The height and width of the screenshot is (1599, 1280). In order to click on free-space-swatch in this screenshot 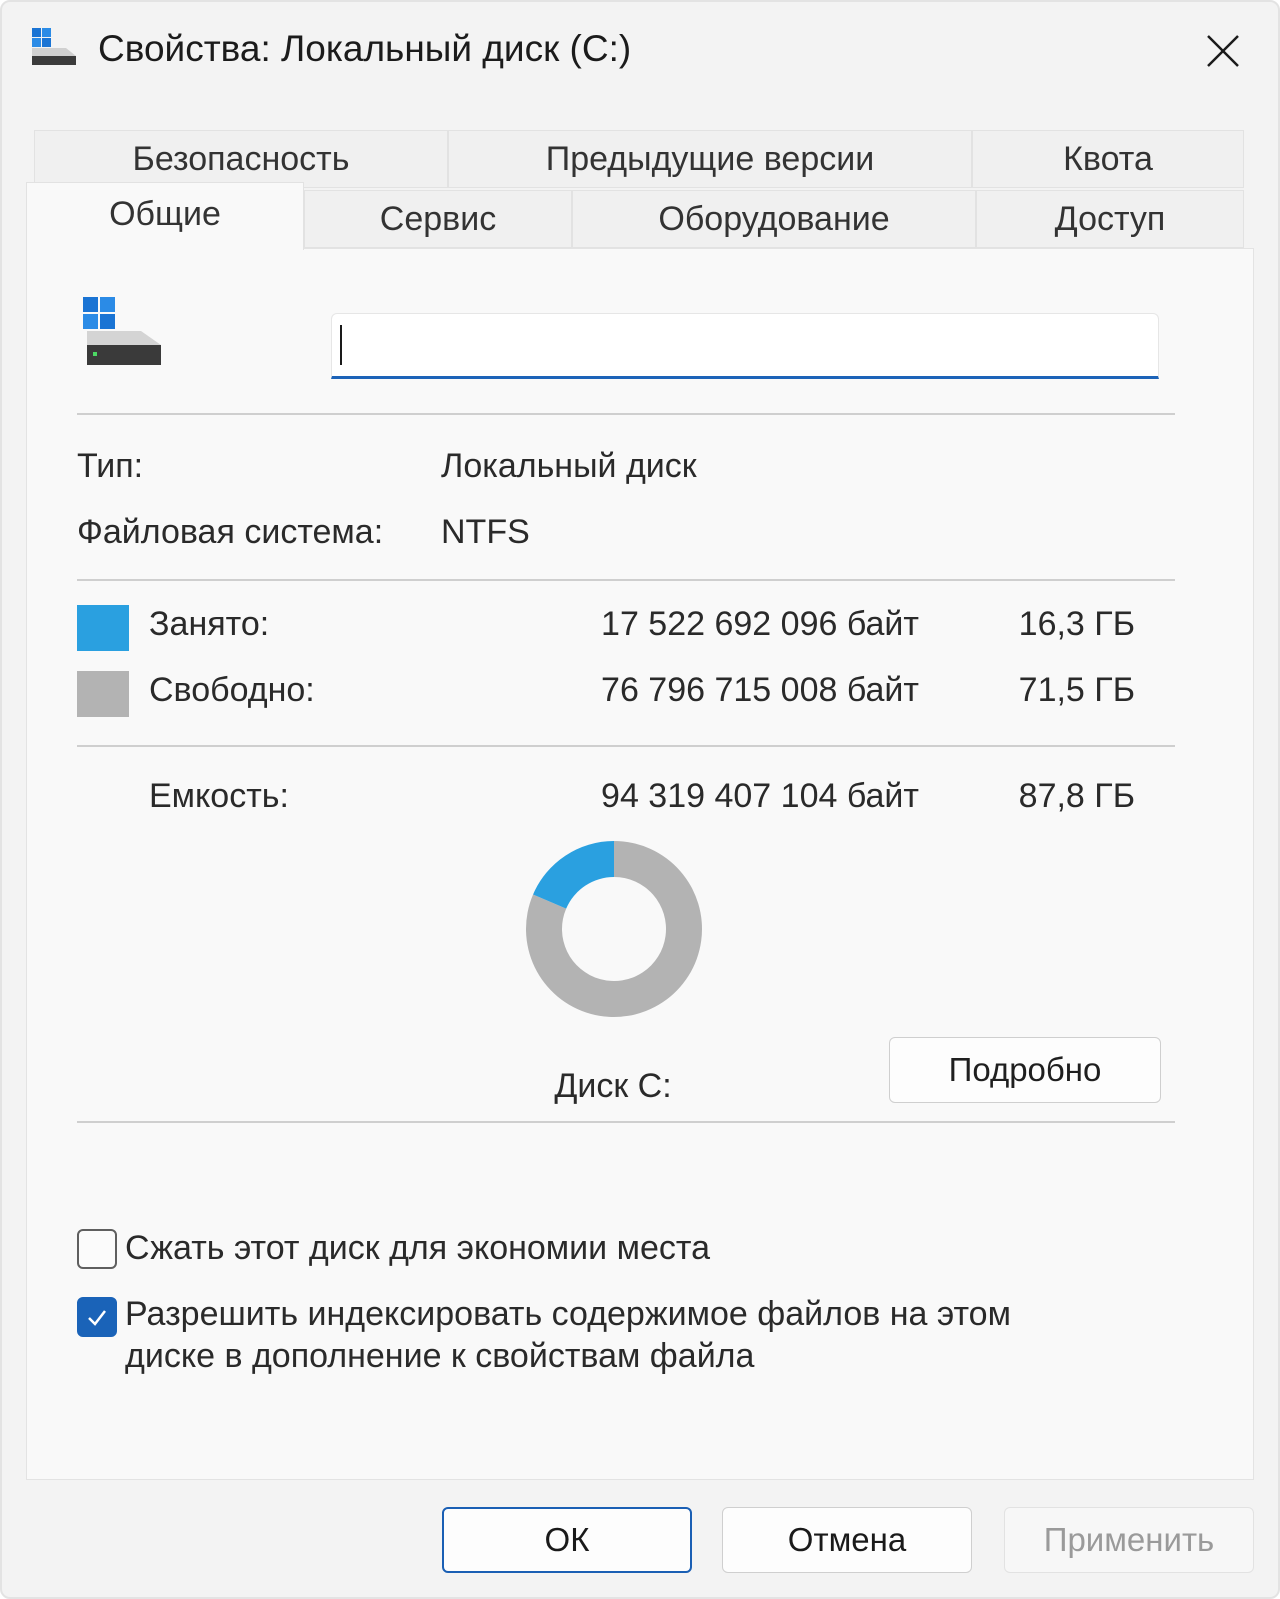, I will do `click(103, 694)`.